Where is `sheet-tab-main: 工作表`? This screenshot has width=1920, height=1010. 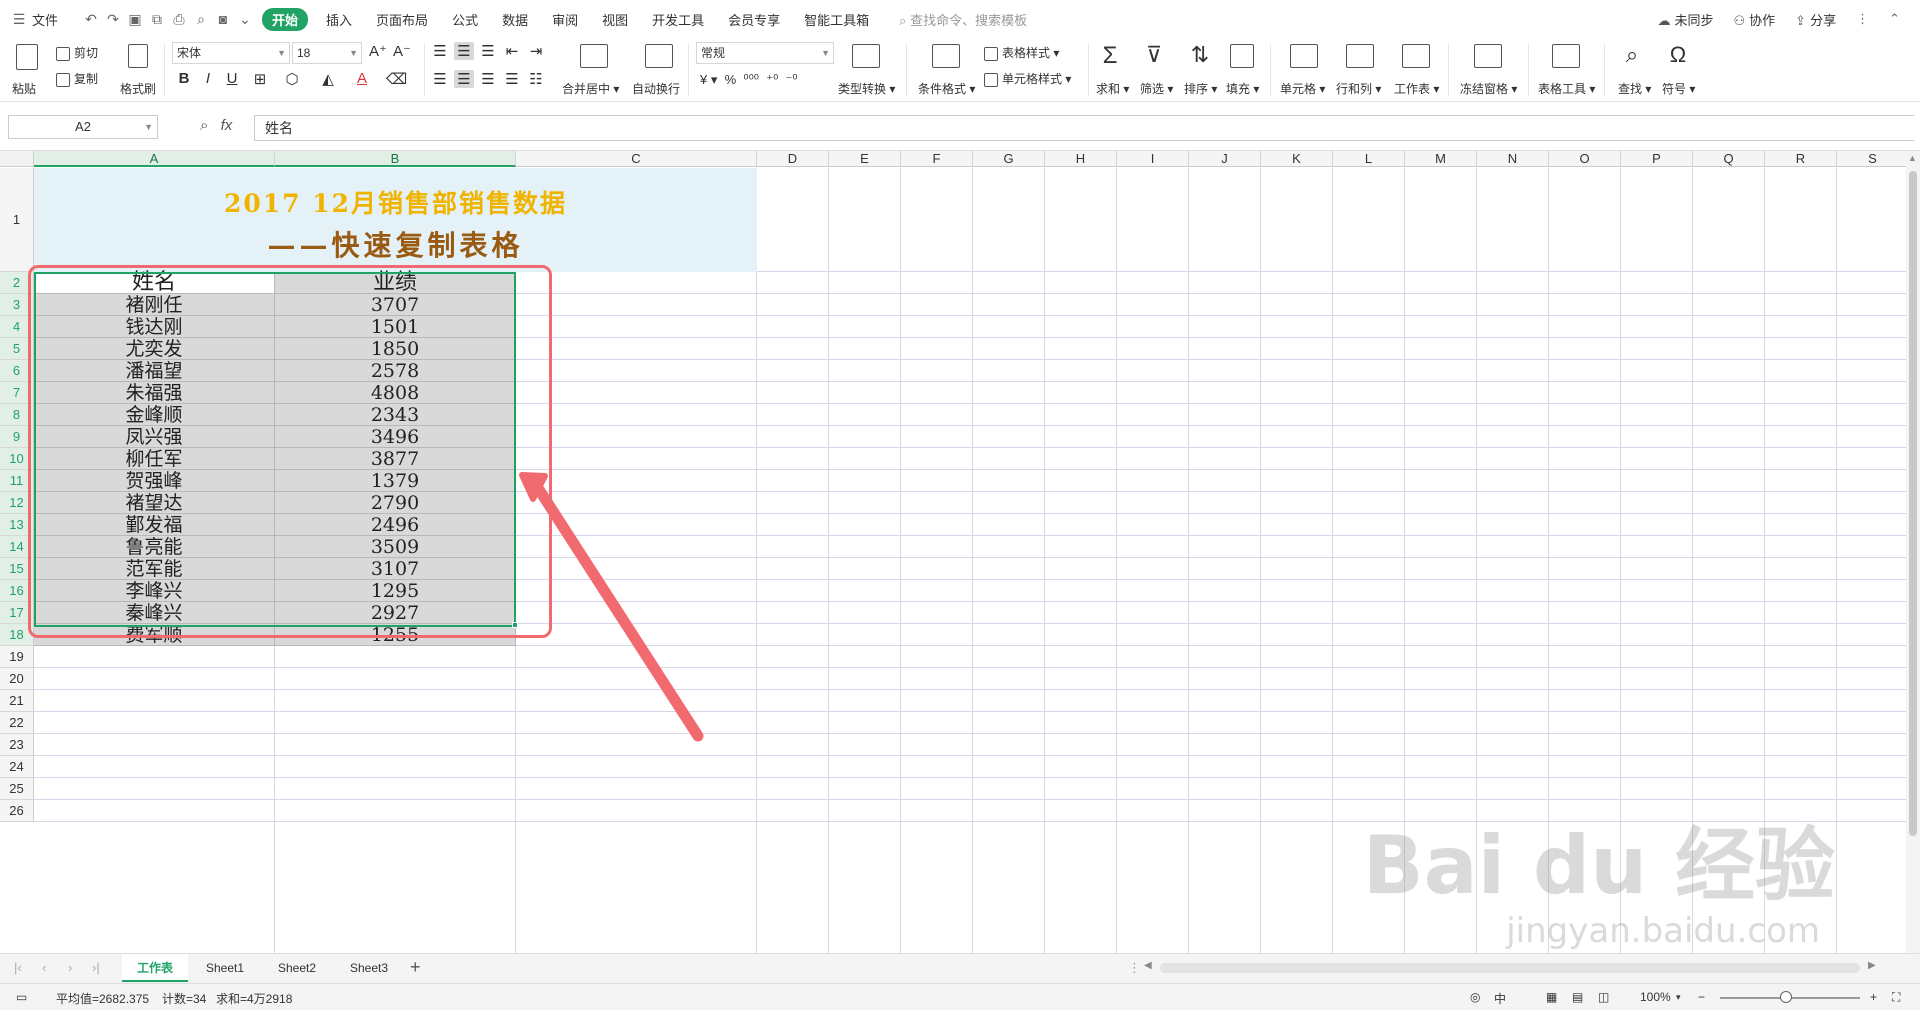 sheet-tab-main: 工作表 is located at coordinates (155, 968).